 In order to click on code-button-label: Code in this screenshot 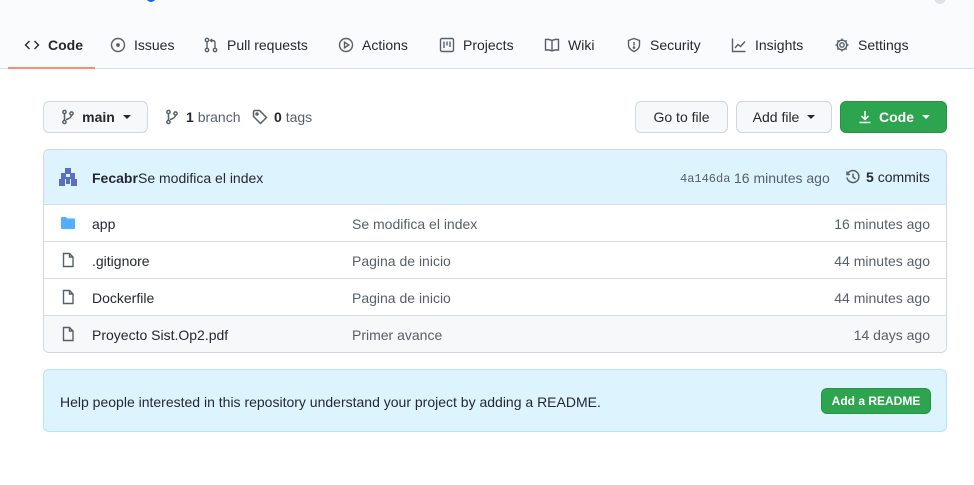, I will do `click(896, 117)`.